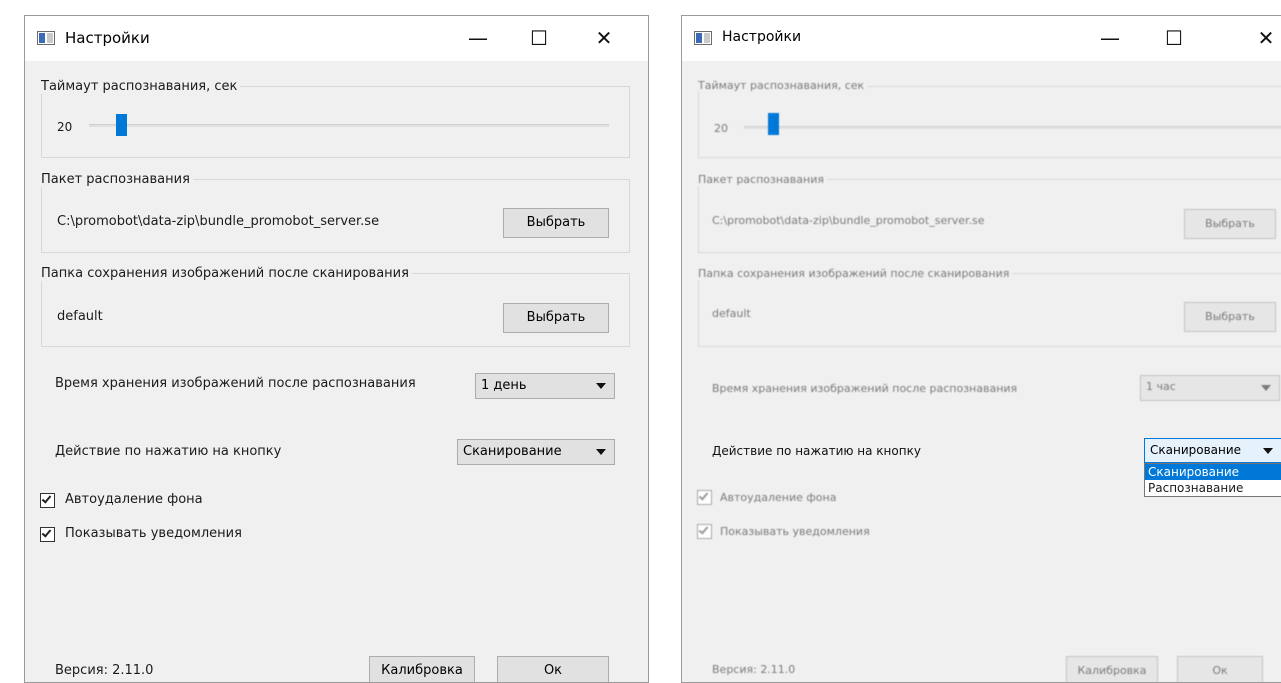 The width and height of the screenshot is (1281, 683). Describe the element at coordinates (504, 385) in the screenshot. I see `storage-select-value: 1 день` at that location.